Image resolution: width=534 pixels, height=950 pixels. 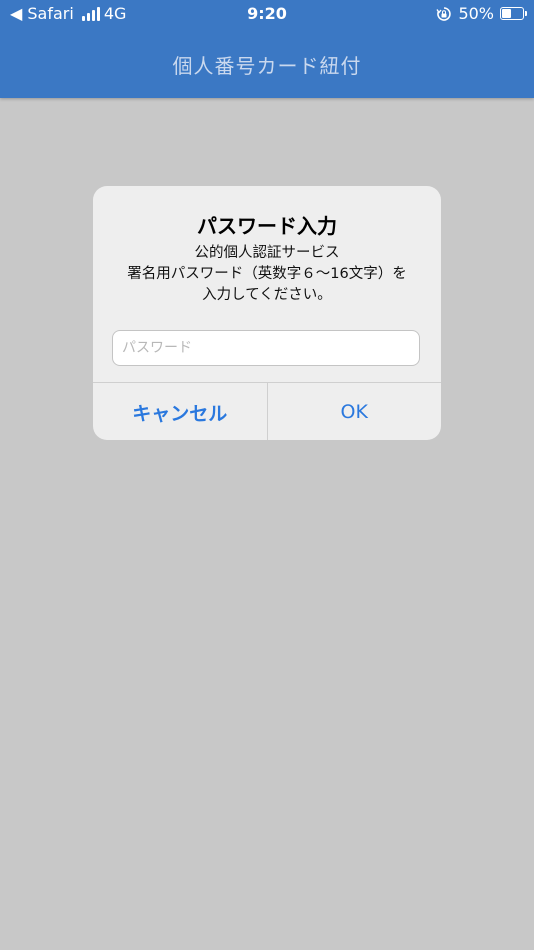 What do you see at coordinates (267, 253) in the screenshot?
I see `dialog-message-line: 公的個人認証サービス` at bounding box center [267, 253].